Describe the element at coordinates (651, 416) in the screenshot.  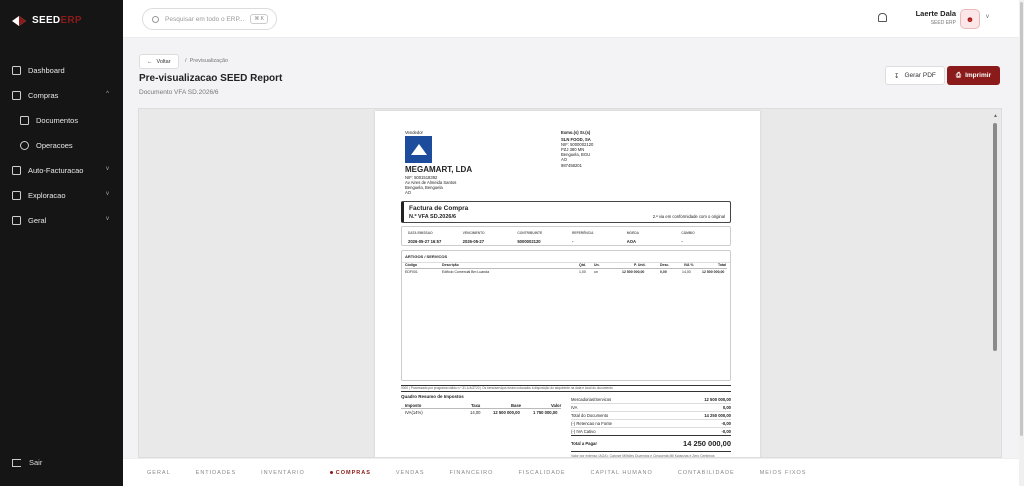
I see `total-line: Total do Documento 14 250 000,00` at that location.